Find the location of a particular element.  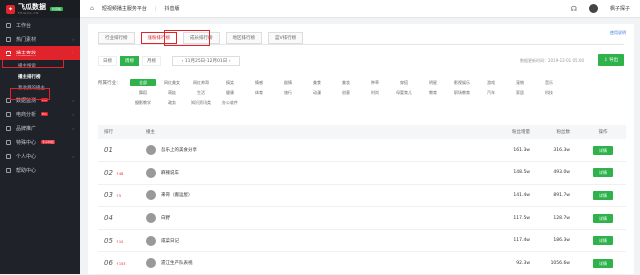

sub-item-1: 播主排行榜 is located at coordinates (40, 76).